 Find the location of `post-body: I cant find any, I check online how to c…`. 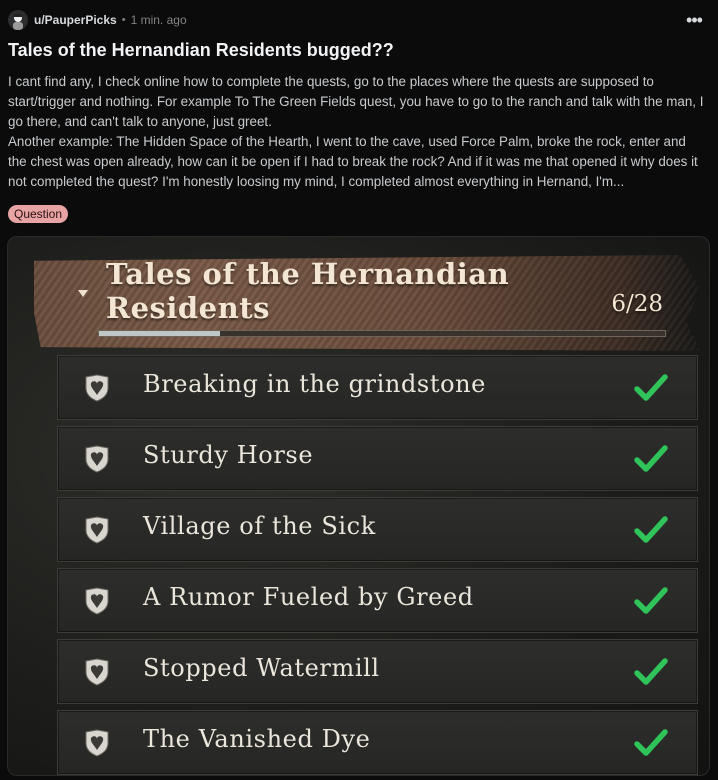

post-body: I cant find any, I check online how to c… is located at coordinates (358, 132).